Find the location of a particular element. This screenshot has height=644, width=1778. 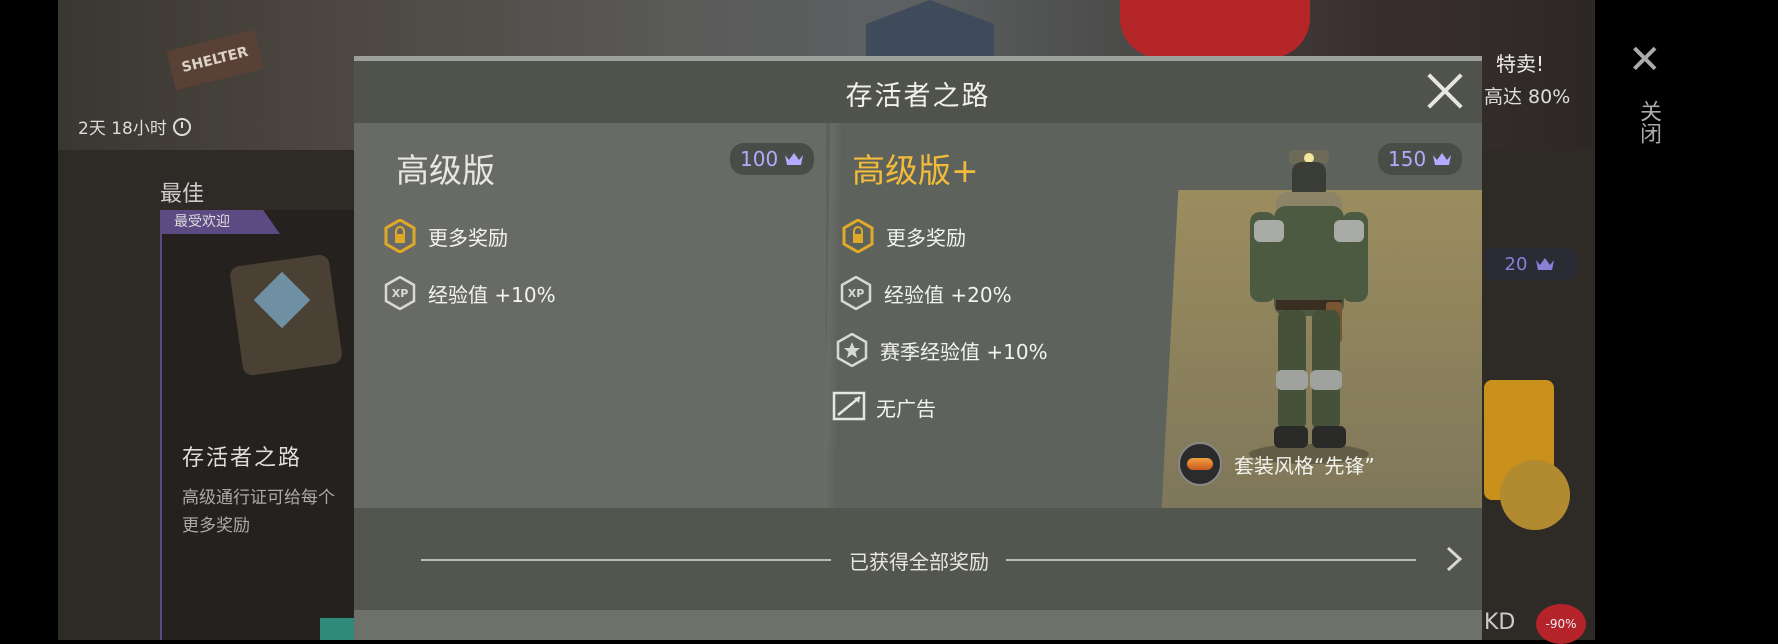

outfit-style-row: 套装风格“先锋” is located at coordinates (1276, 464).